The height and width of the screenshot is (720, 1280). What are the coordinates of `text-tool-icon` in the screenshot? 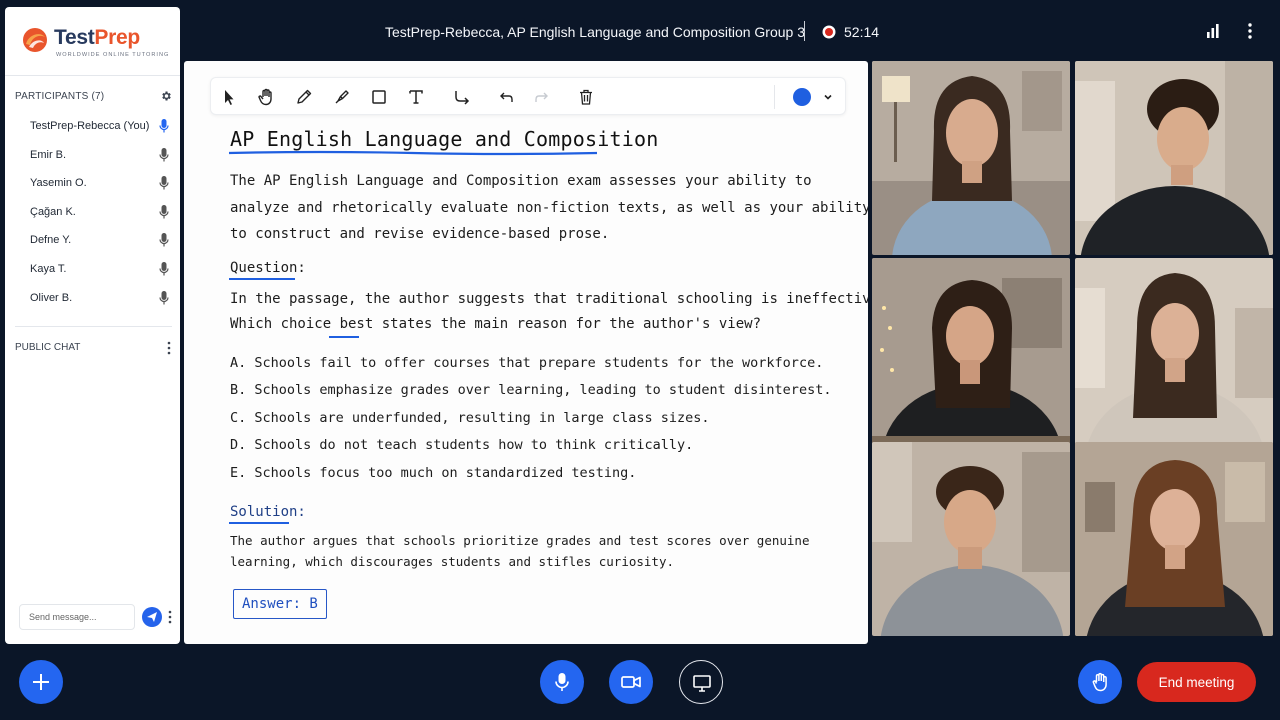 It's located at (416, 97).